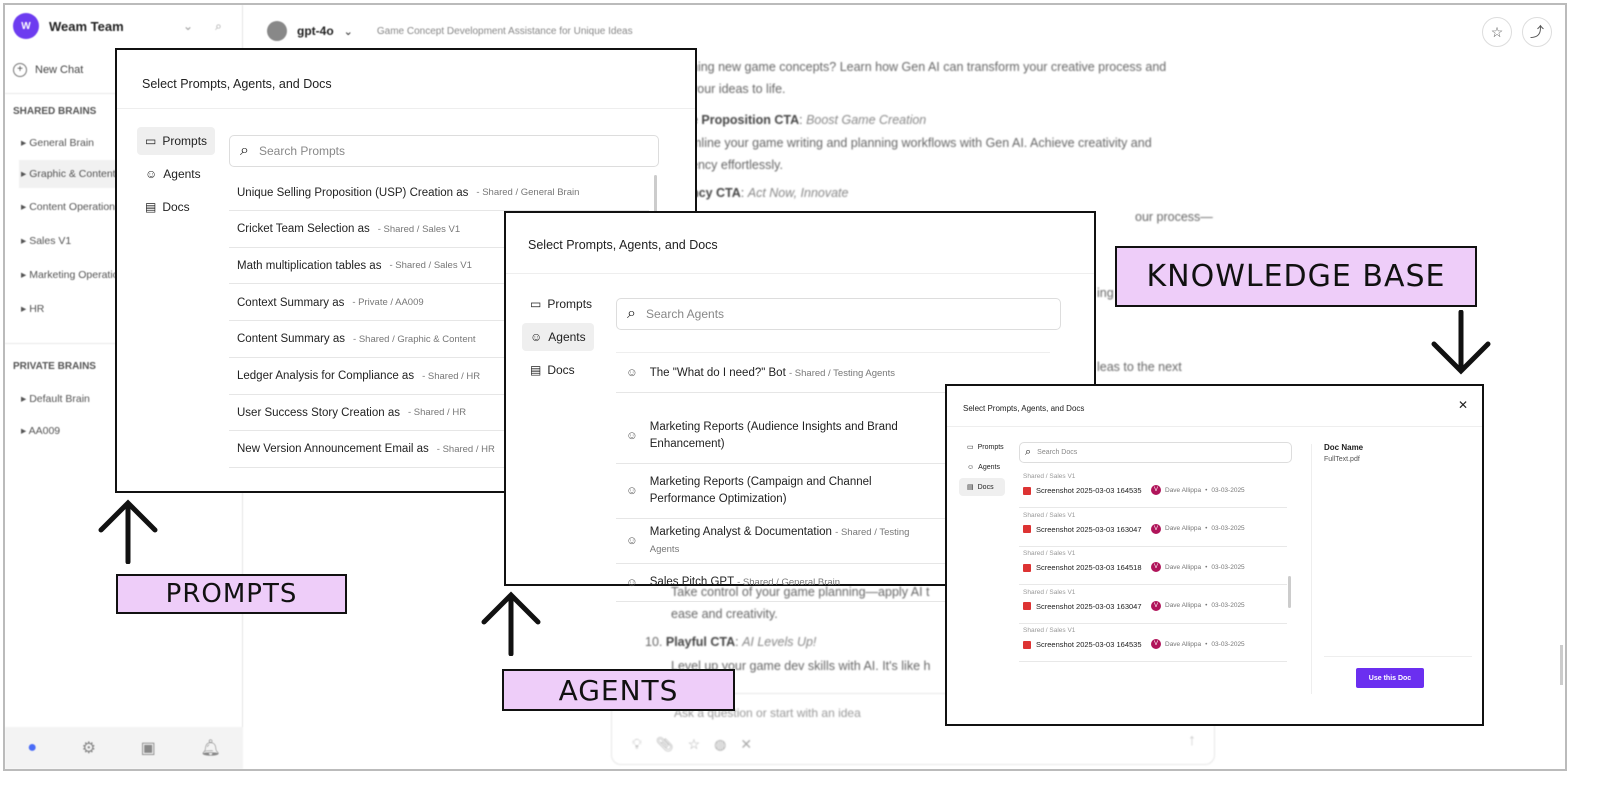  What do you see at coordinates (746, 744) in the screenshot?
I see `tools-icon: ✕` at bounding box center [746, 744].